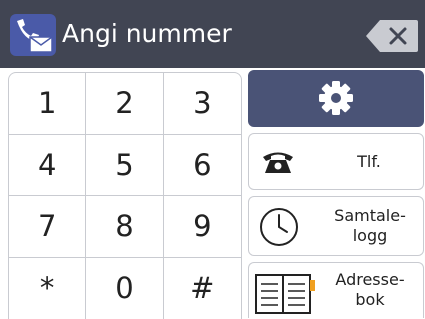 Image resolution: width=425 pixels, height=319 pixels. Describe the element at coordinates (124, 227) in the screenshot. I see `key-8: 8` at that location.